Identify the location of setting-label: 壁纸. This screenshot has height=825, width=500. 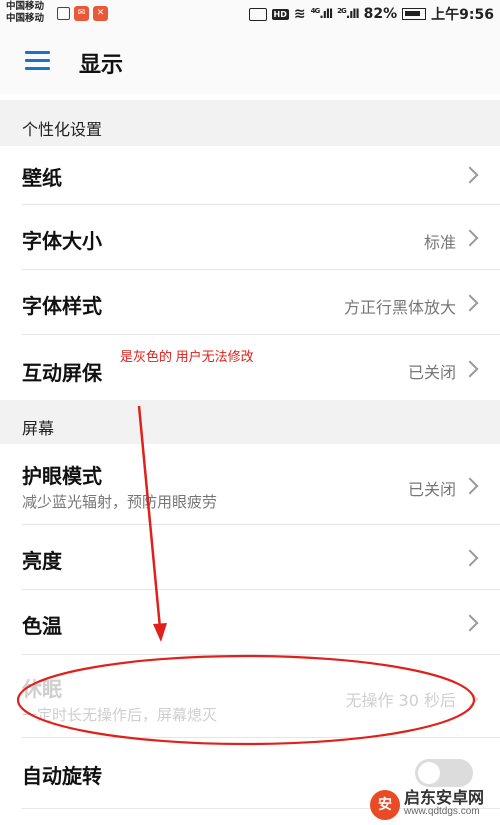
(42, 178).